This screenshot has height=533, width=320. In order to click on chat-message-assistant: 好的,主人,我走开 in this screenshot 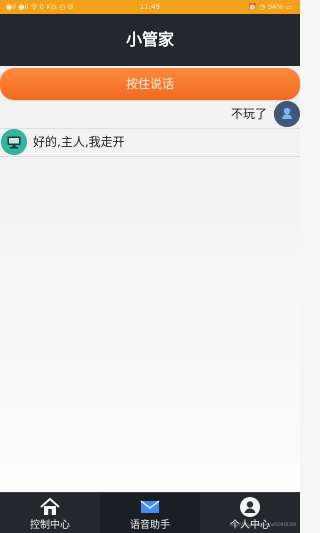, I will do `click(150, 142)`.